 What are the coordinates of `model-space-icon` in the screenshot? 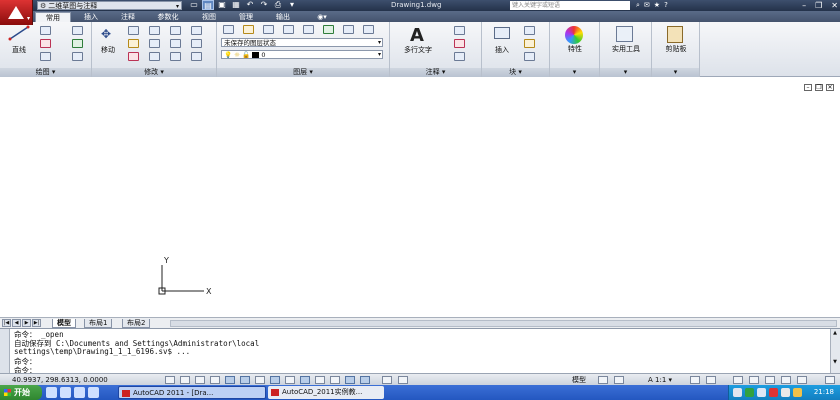 It's located at (387, 380).